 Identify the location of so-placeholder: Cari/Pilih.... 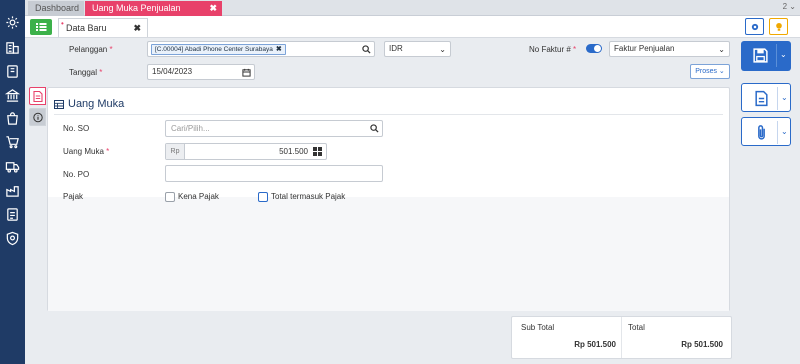
(190, 128).